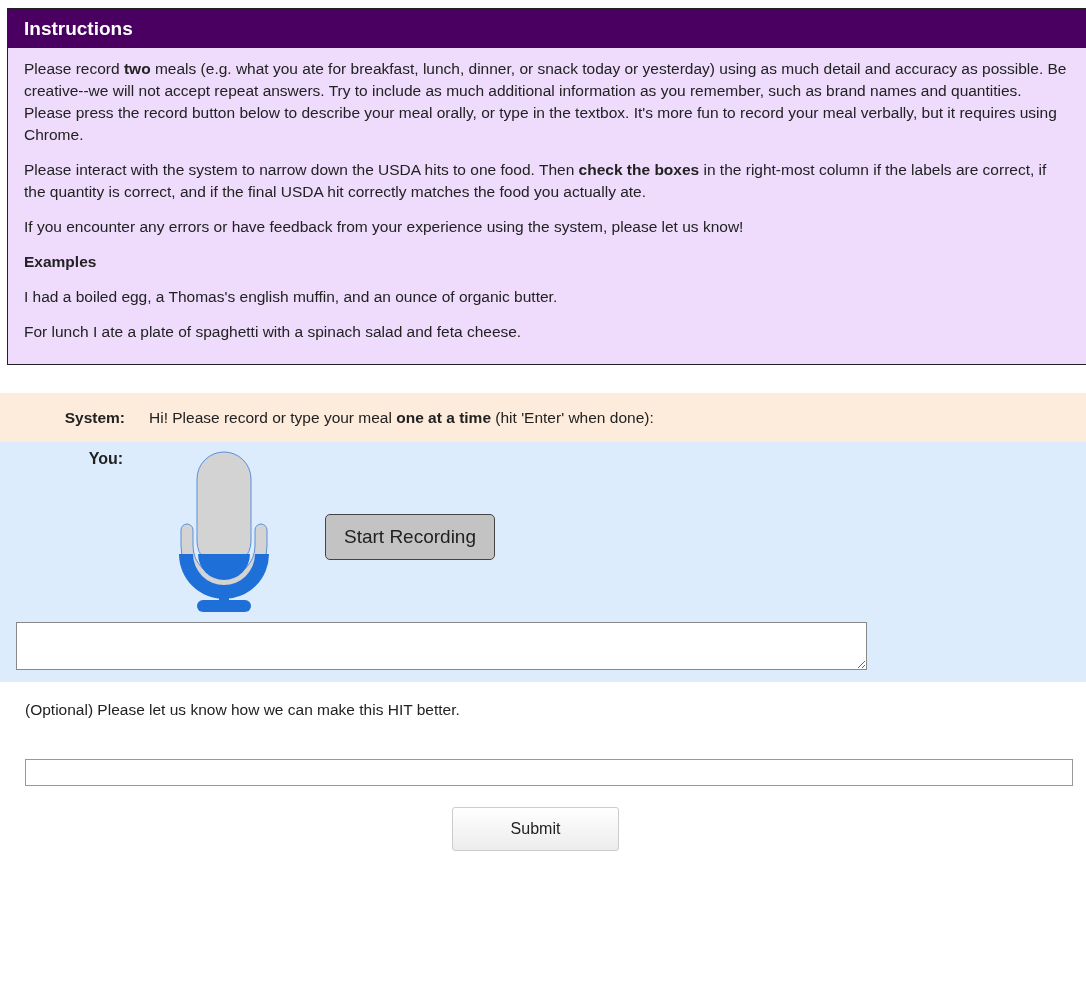 This screenshot has height=1008, width=1086. Describe the element at coordinates (441, 646) in the screenshot. I see `meal-input-field` at that location.